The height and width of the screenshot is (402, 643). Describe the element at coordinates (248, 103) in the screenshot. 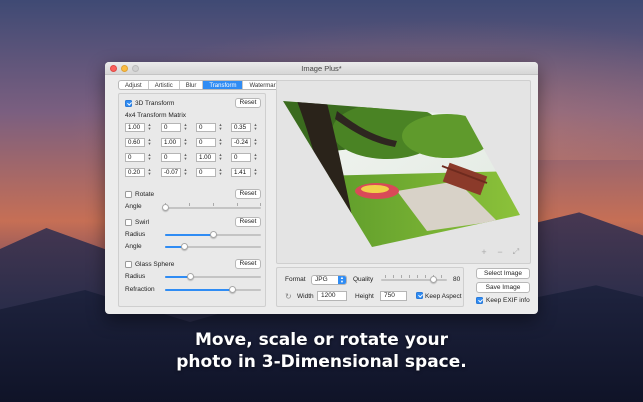

I see `transform3d-reset-button: Reset` at that location.